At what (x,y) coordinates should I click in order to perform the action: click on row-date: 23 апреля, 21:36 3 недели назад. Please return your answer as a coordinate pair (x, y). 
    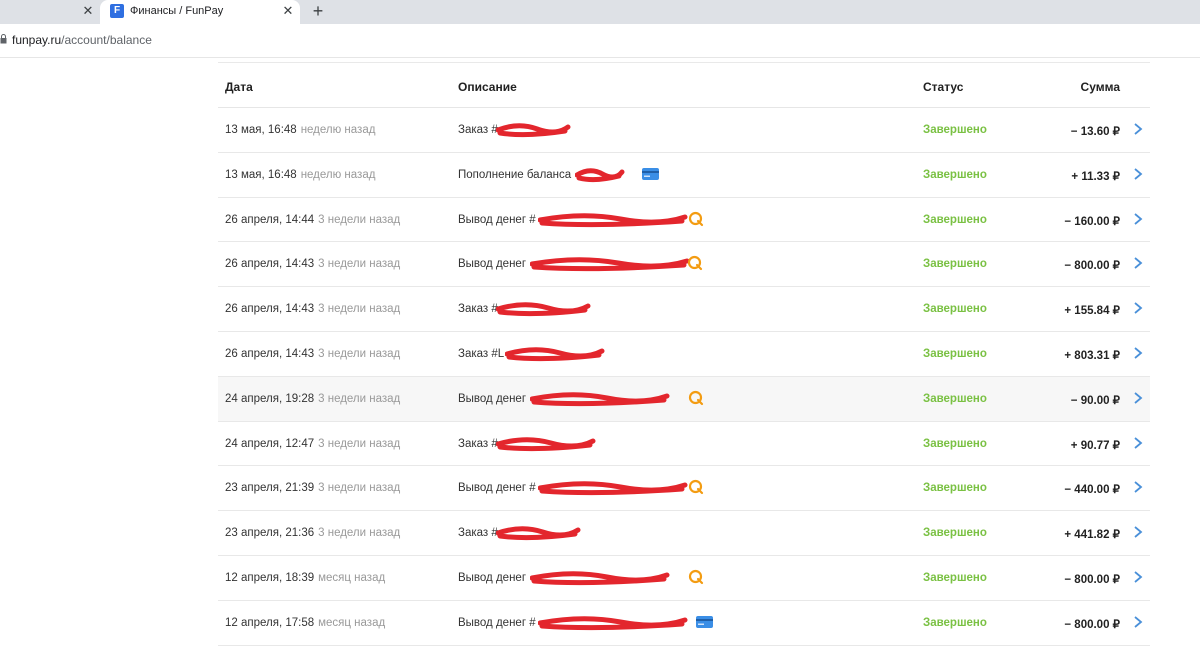
    Looking at the image, I should click on (313, 533).